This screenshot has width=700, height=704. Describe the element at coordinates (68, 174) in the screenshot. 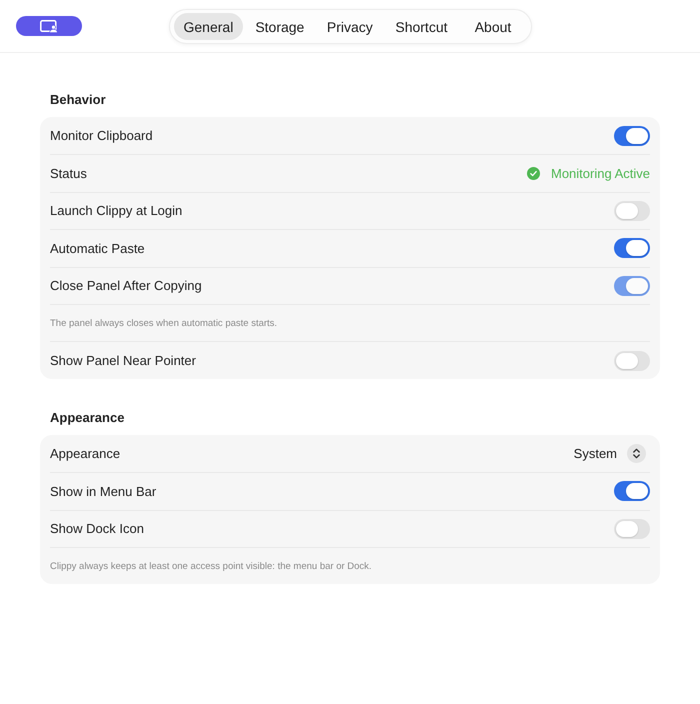

I see `setting-label: Status` at that location.